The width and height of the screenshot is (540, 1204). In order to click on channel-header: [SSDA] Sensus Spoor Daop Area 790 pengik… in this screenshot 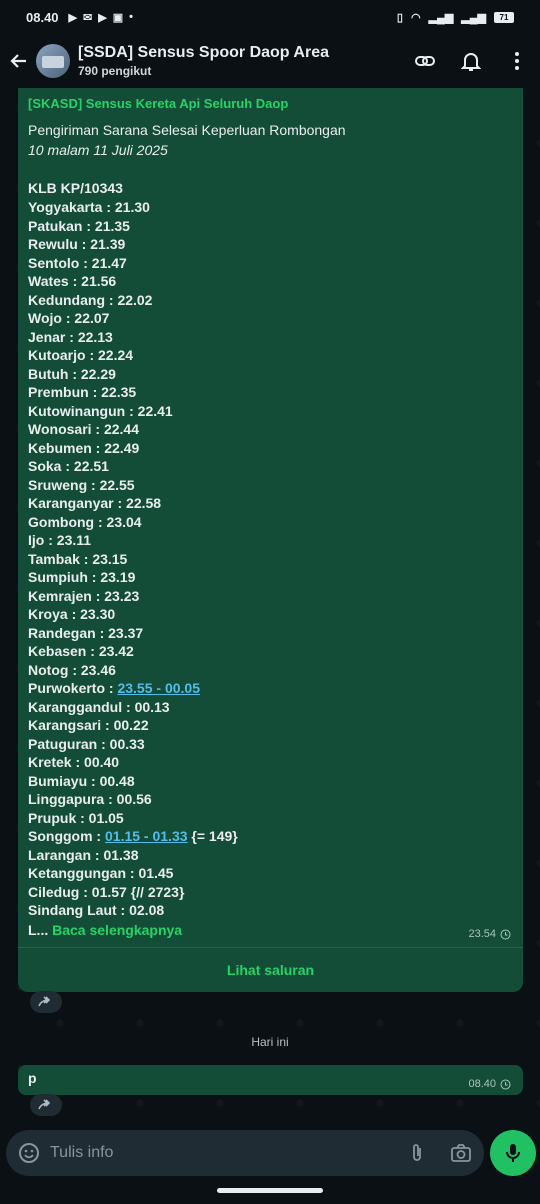, I will do `click(270, 61)`.